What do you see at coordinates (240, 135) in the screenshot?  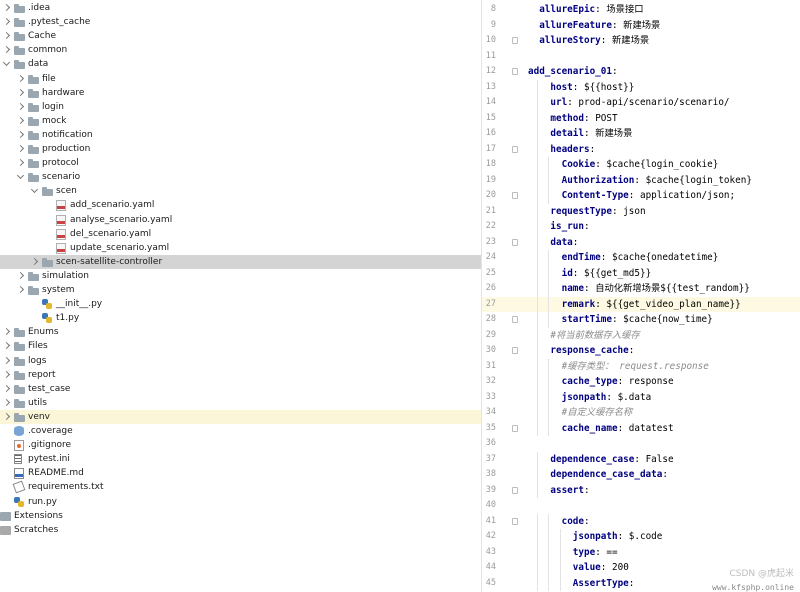 I see `tree-item: notification` at bounding box center [240, 135].